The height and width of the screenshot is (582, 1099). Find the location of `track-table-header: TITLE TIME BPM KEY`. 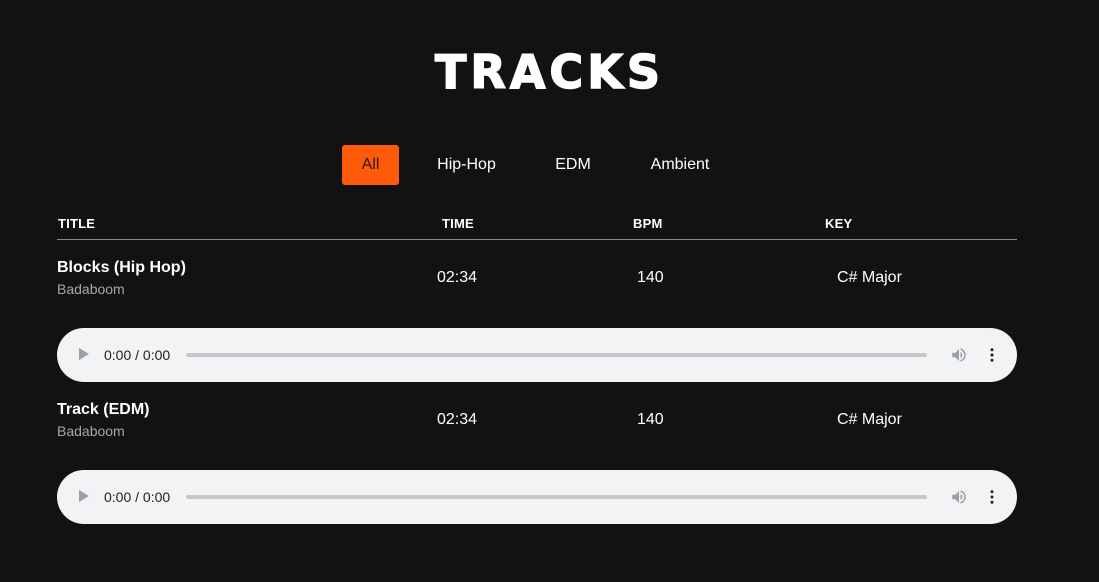

track-table-header: TITLE TIME BPM KEY is located at coordinates (537, 227).